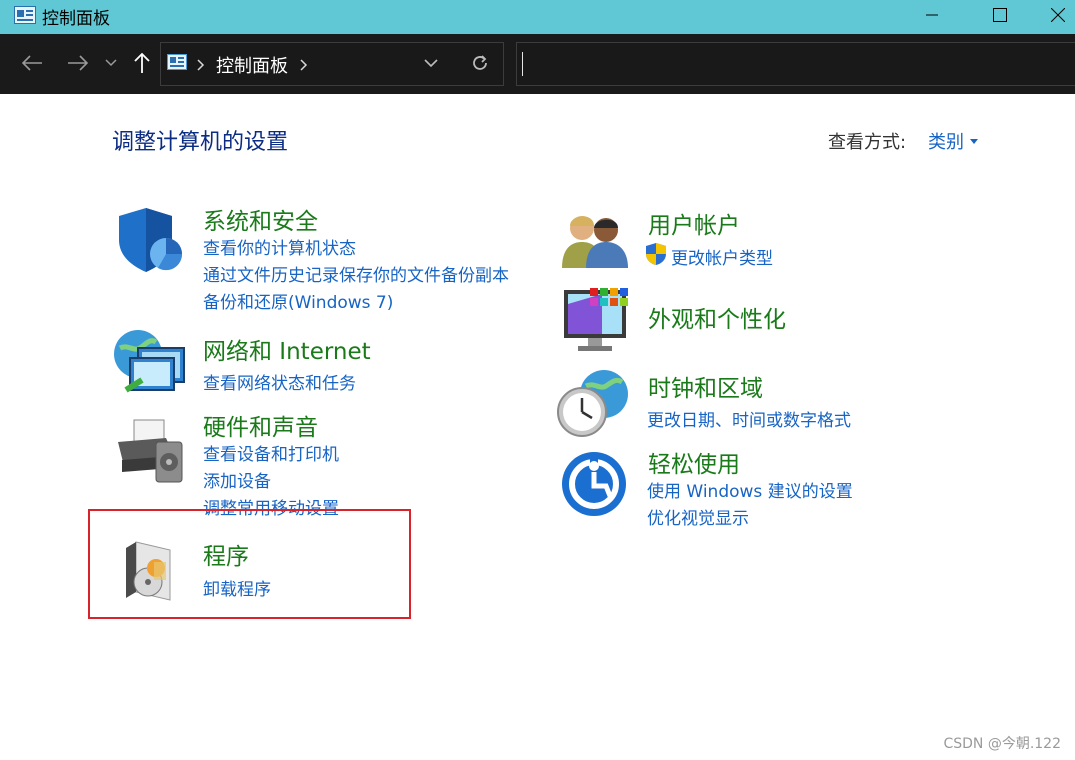 This screenshot has width=1075, height=760. Describe the element at coordinates (694, 223) in the screenshot. I see `category-user-accounts: 用户帐户` at that location.